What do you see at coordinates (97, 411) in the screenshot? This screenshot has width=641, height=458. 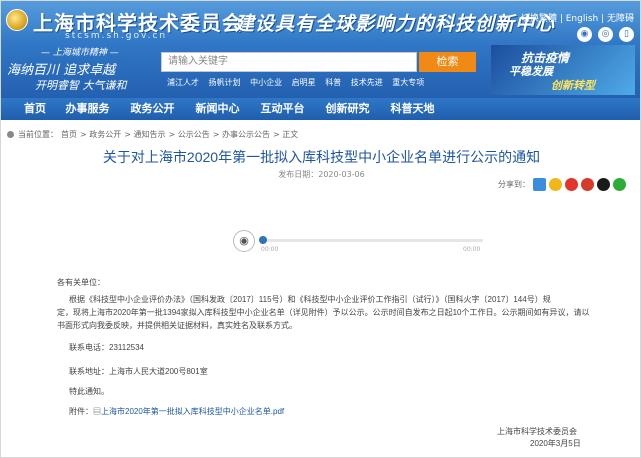 I see `file-icon: ▤` at bounding box center [97, 411].